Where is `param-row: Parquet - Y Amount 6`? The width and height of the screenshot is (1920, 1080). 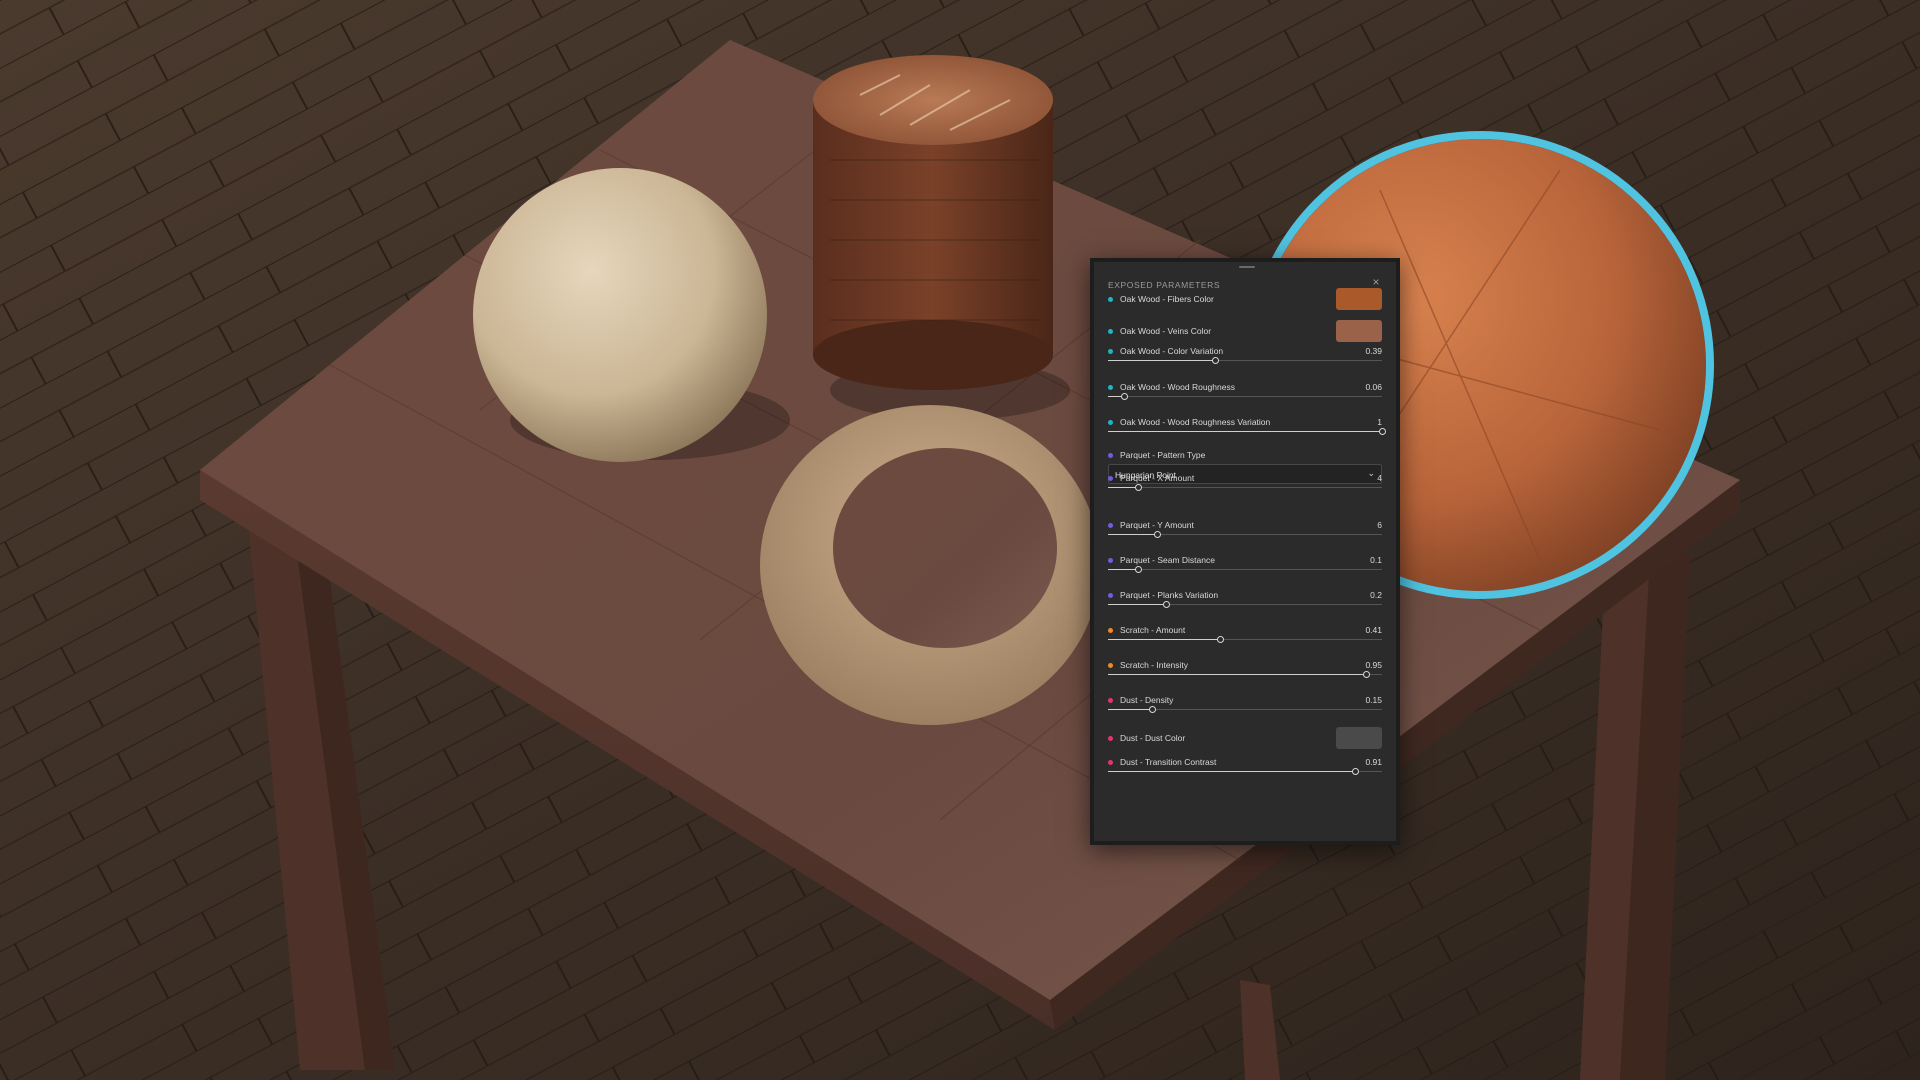 param-row: Parquet - Y Amount 6 is located at coordinates (1245, 535).